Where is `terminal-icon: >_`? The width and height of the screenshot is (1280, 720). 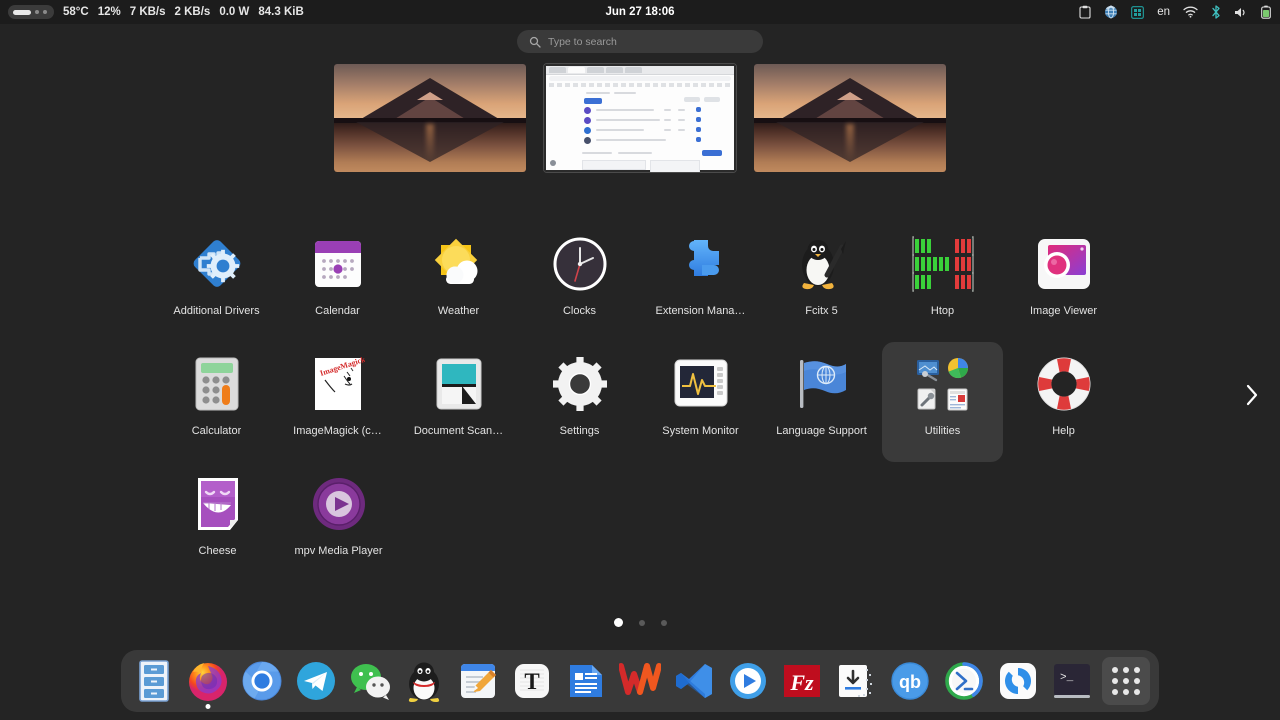
terminal-icon: >_ is located at coordinates (1072, 681).